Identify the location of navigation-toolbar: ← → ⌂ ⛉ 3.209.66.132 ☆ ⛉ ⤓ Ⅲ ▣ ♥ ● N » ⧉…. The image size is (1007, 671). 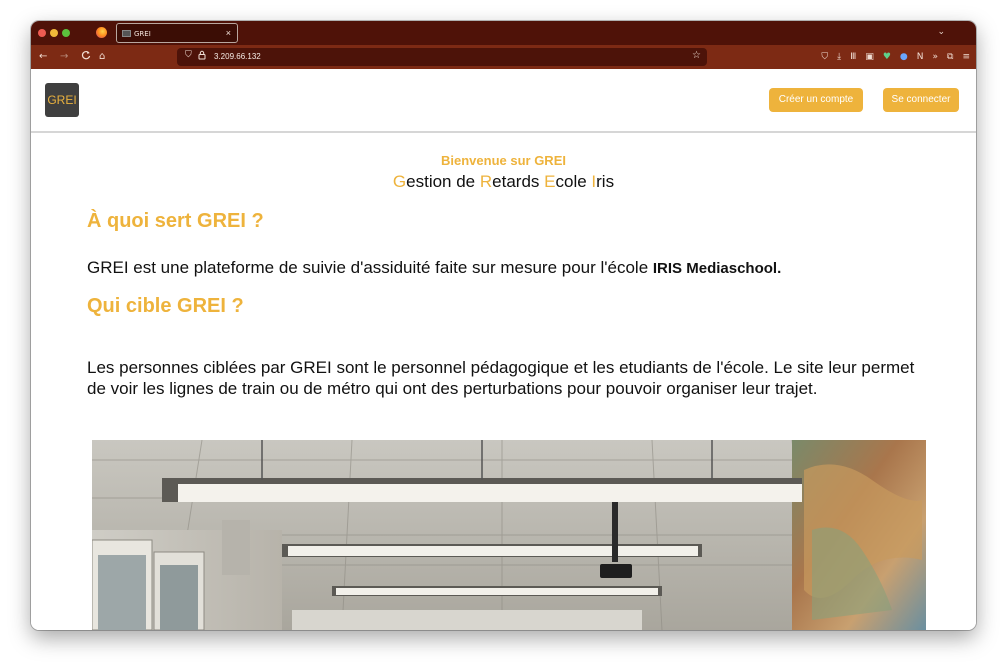
(503, 57).